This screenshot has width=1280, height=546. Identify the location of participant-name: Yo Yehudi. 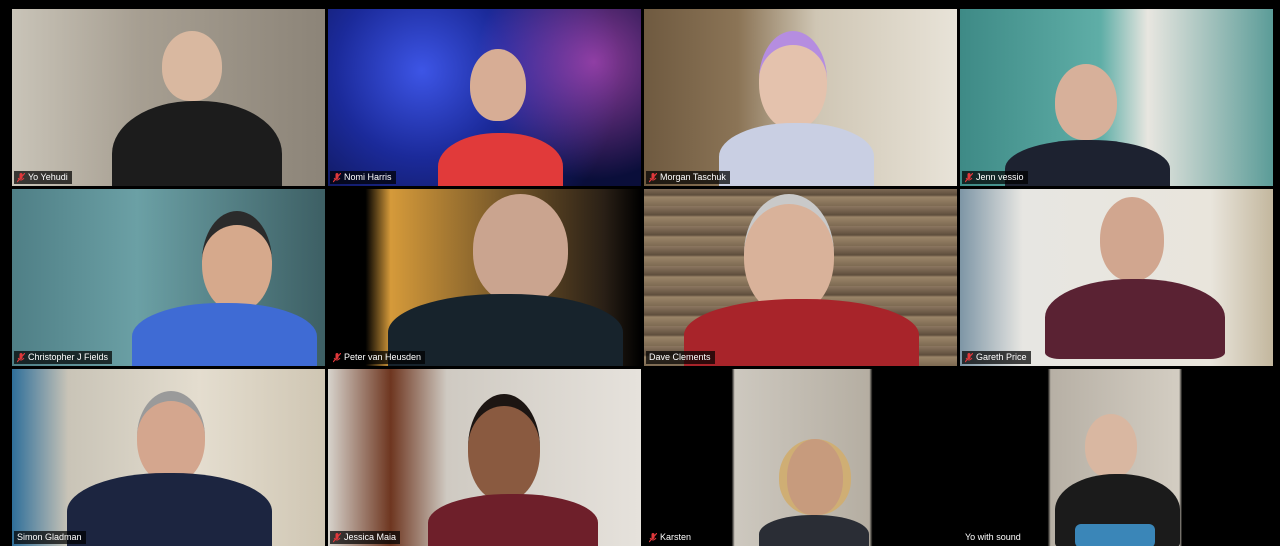
(48, 177).